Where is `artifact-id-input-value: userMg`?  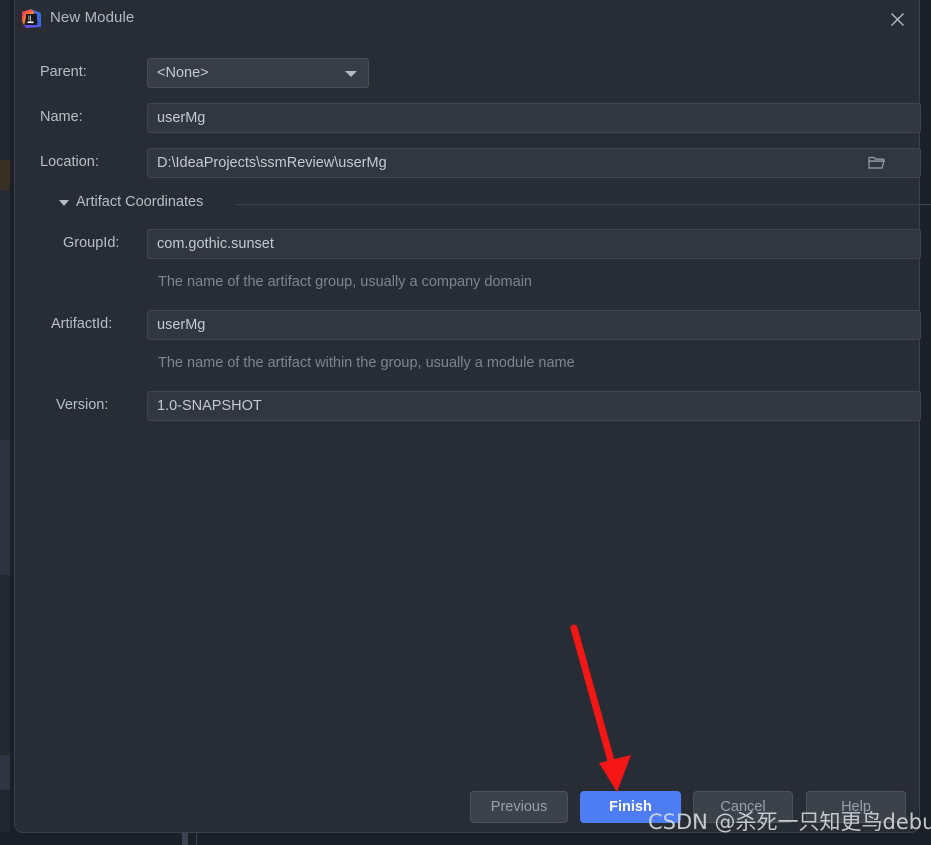 artifact-id-input-value: userMg is located at coordinates (181, 325).